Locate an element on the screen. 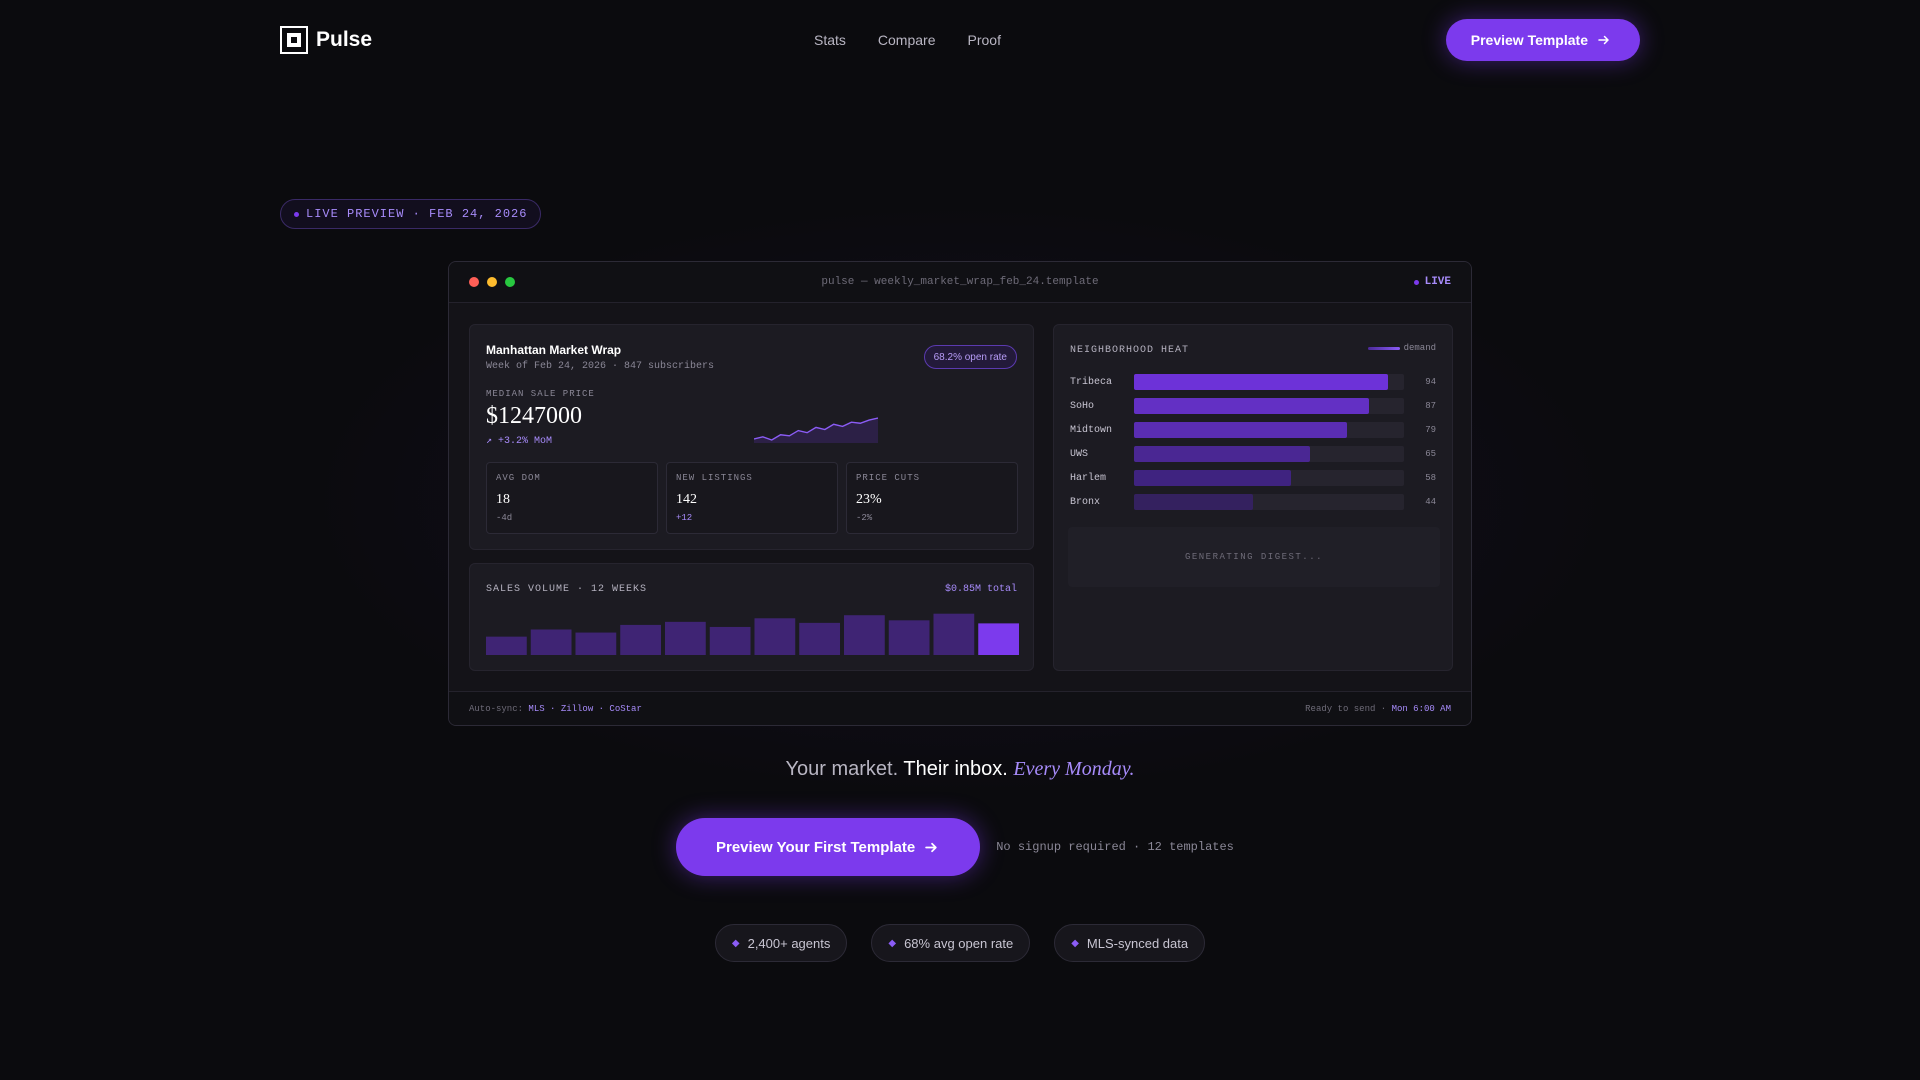  heat-row: Harlem 58 is located at coordinates (1253, 478).